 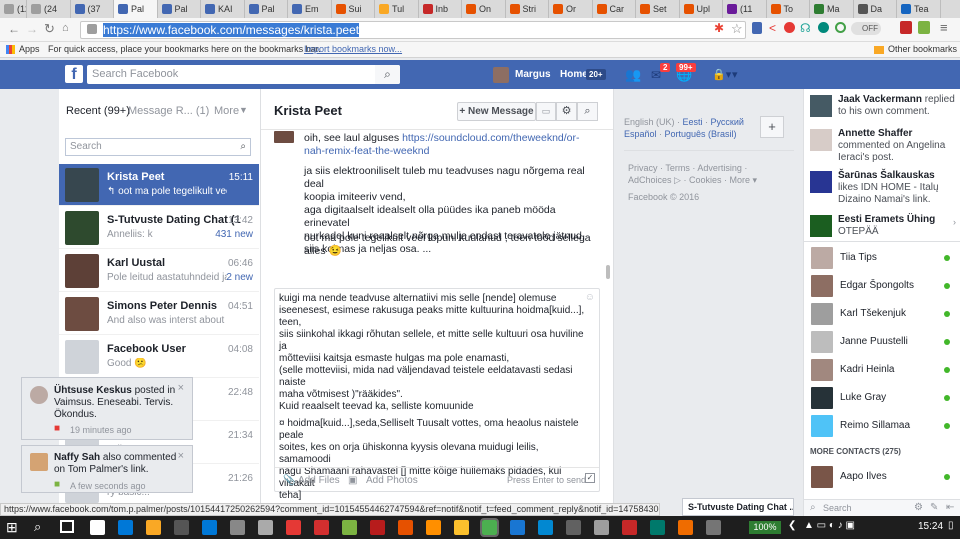 What do you see at coordinates (930, 526) in the screenshot?
I see `clock: 15:24` at bounding box center [930, 526].